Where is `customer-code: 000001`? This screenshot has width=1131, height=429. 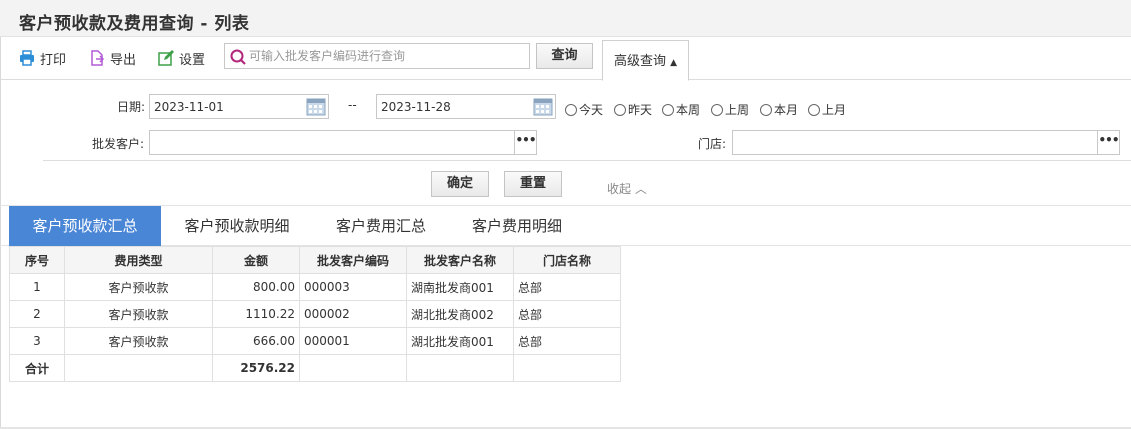 customer-code: 000001 is located at coordinates (353, 341).